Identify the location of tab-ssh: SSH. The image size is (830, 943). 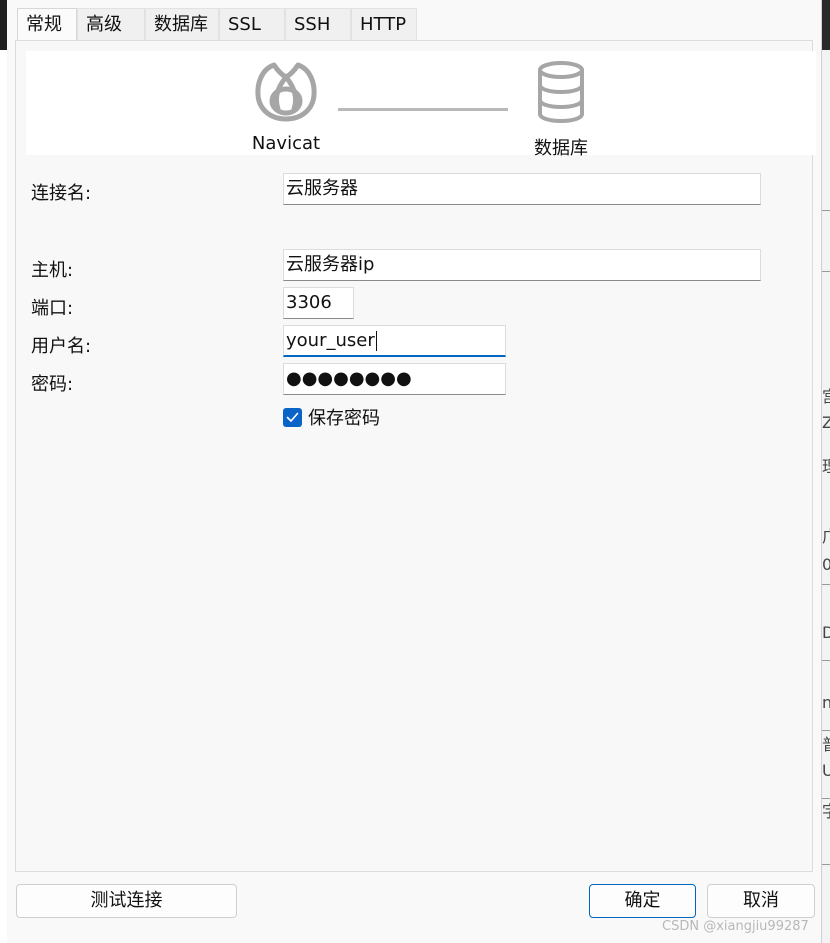
(318, 24).